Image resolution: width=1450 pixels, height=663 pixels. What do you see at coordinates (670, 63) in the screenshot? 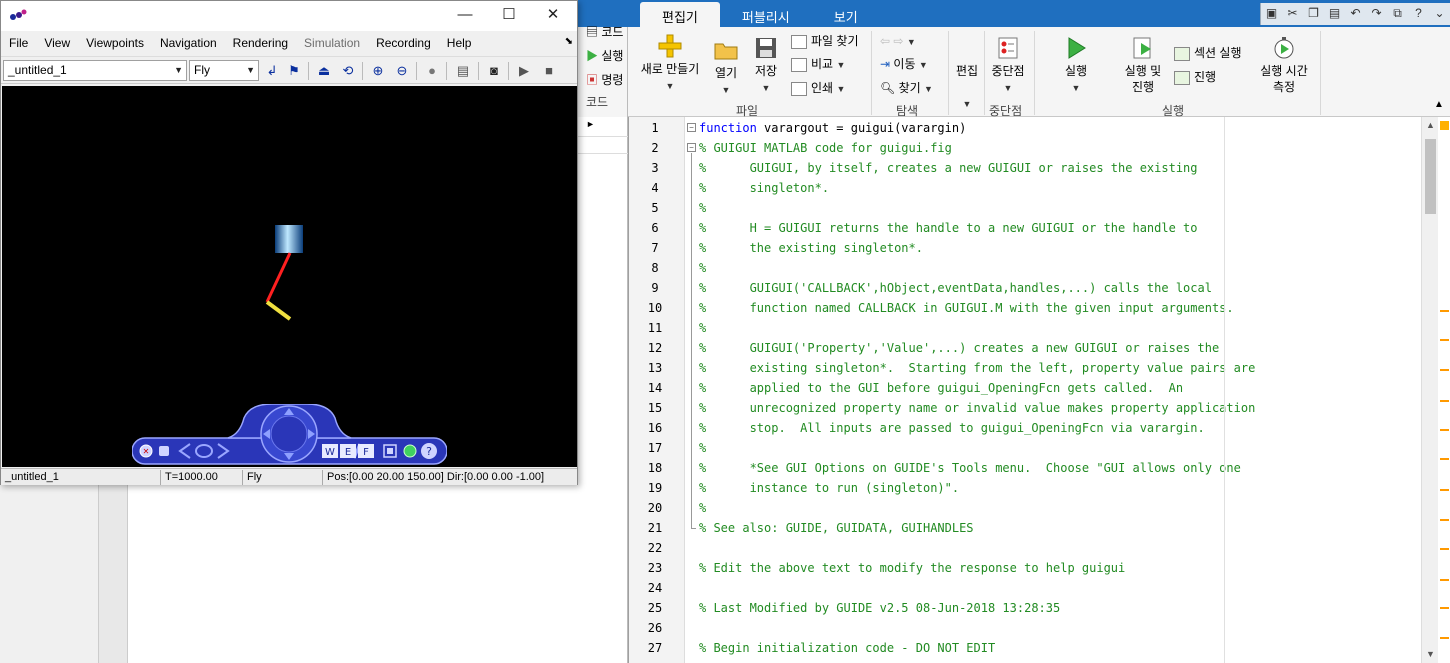
I see `new-button: 새로 만들기 ▼` at bounding box center [670, 63].